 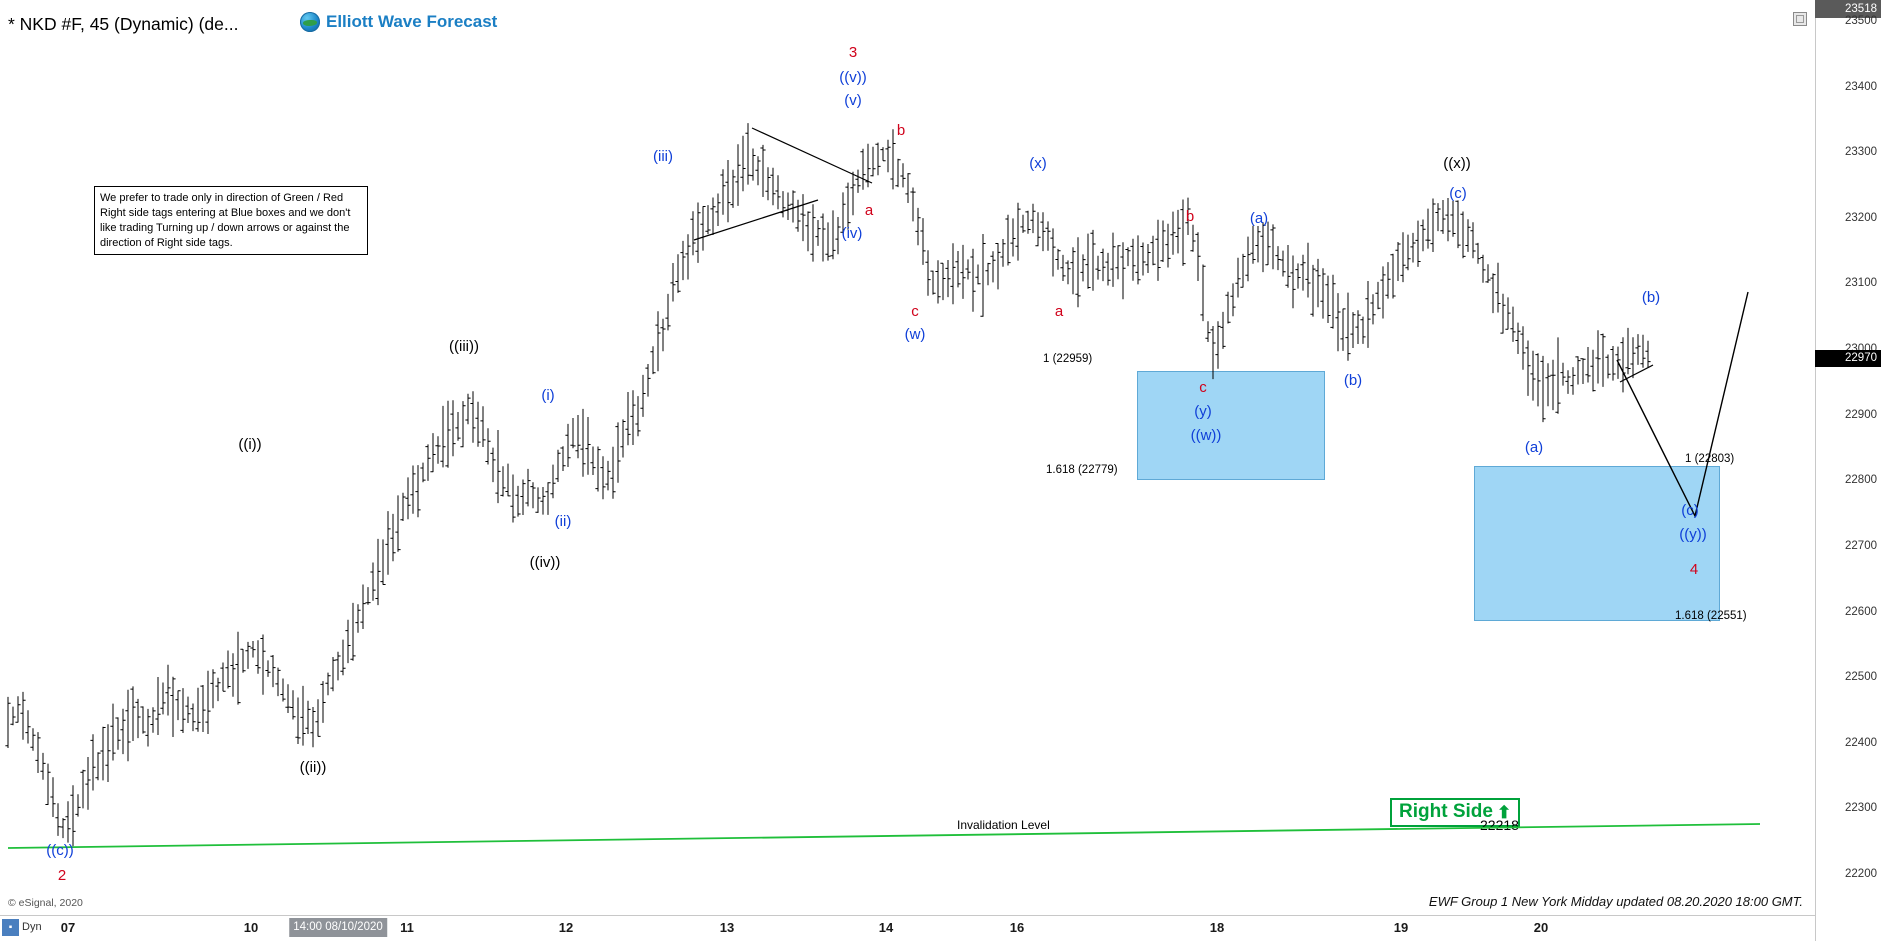 I want to click on channel-upper-line, so click(x=812, y=155).